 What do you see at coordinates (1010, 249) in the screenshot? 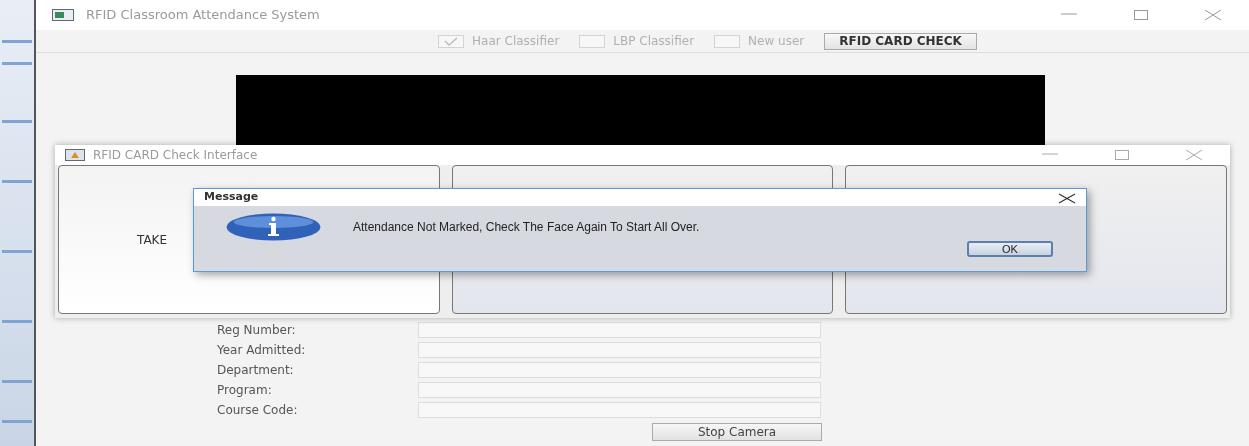
I see `ok-button: OK` at bounding box center [1010, 249].